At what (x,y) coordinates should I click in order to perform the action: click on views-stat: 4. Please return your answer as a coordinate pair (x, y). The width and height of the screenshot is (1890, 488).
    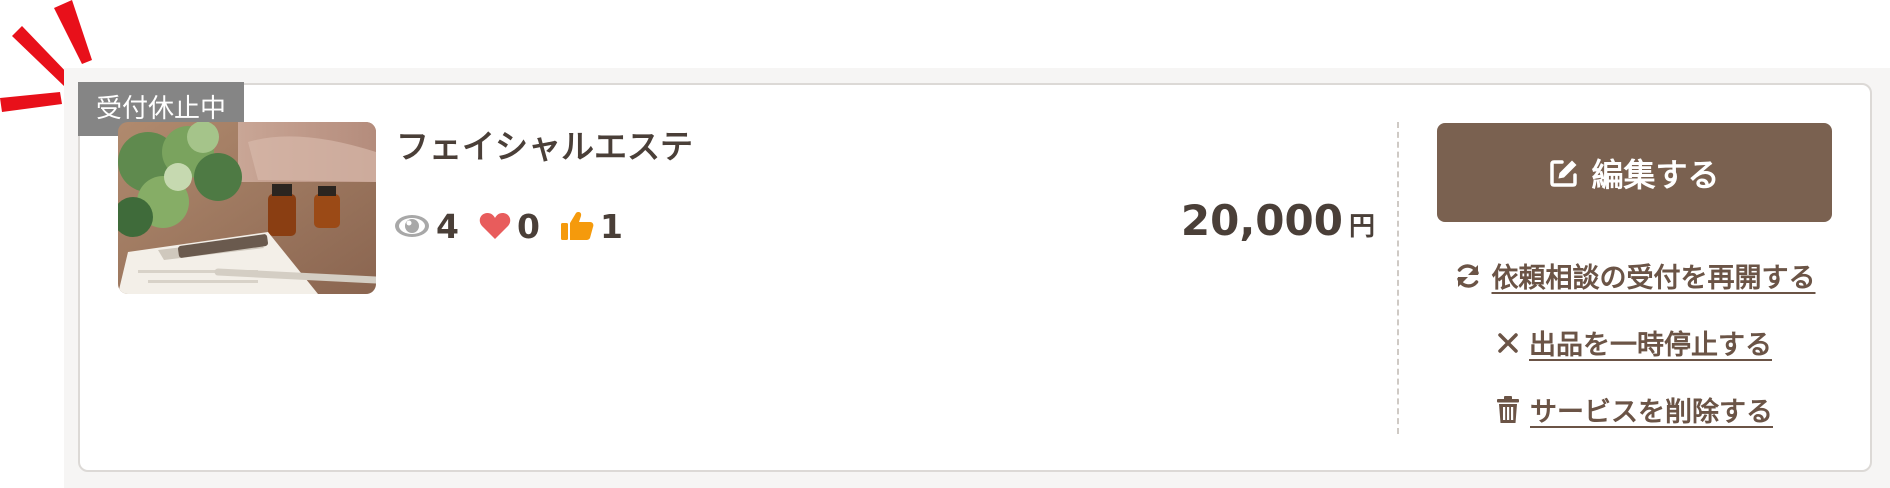
    Looking at the image, I should click on (426, 226).